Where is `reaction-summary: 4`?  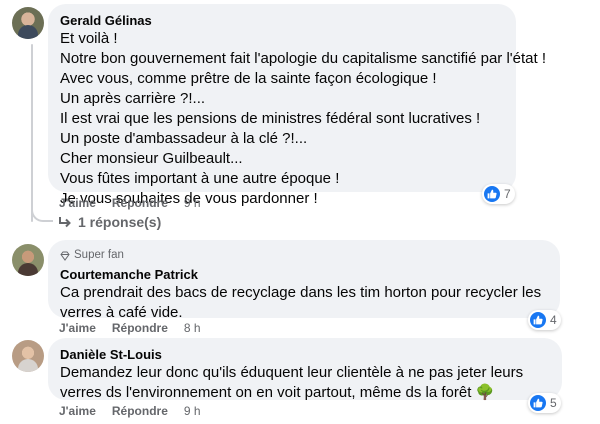
reaction-summary: 4 is located at coordinates (544, 320).